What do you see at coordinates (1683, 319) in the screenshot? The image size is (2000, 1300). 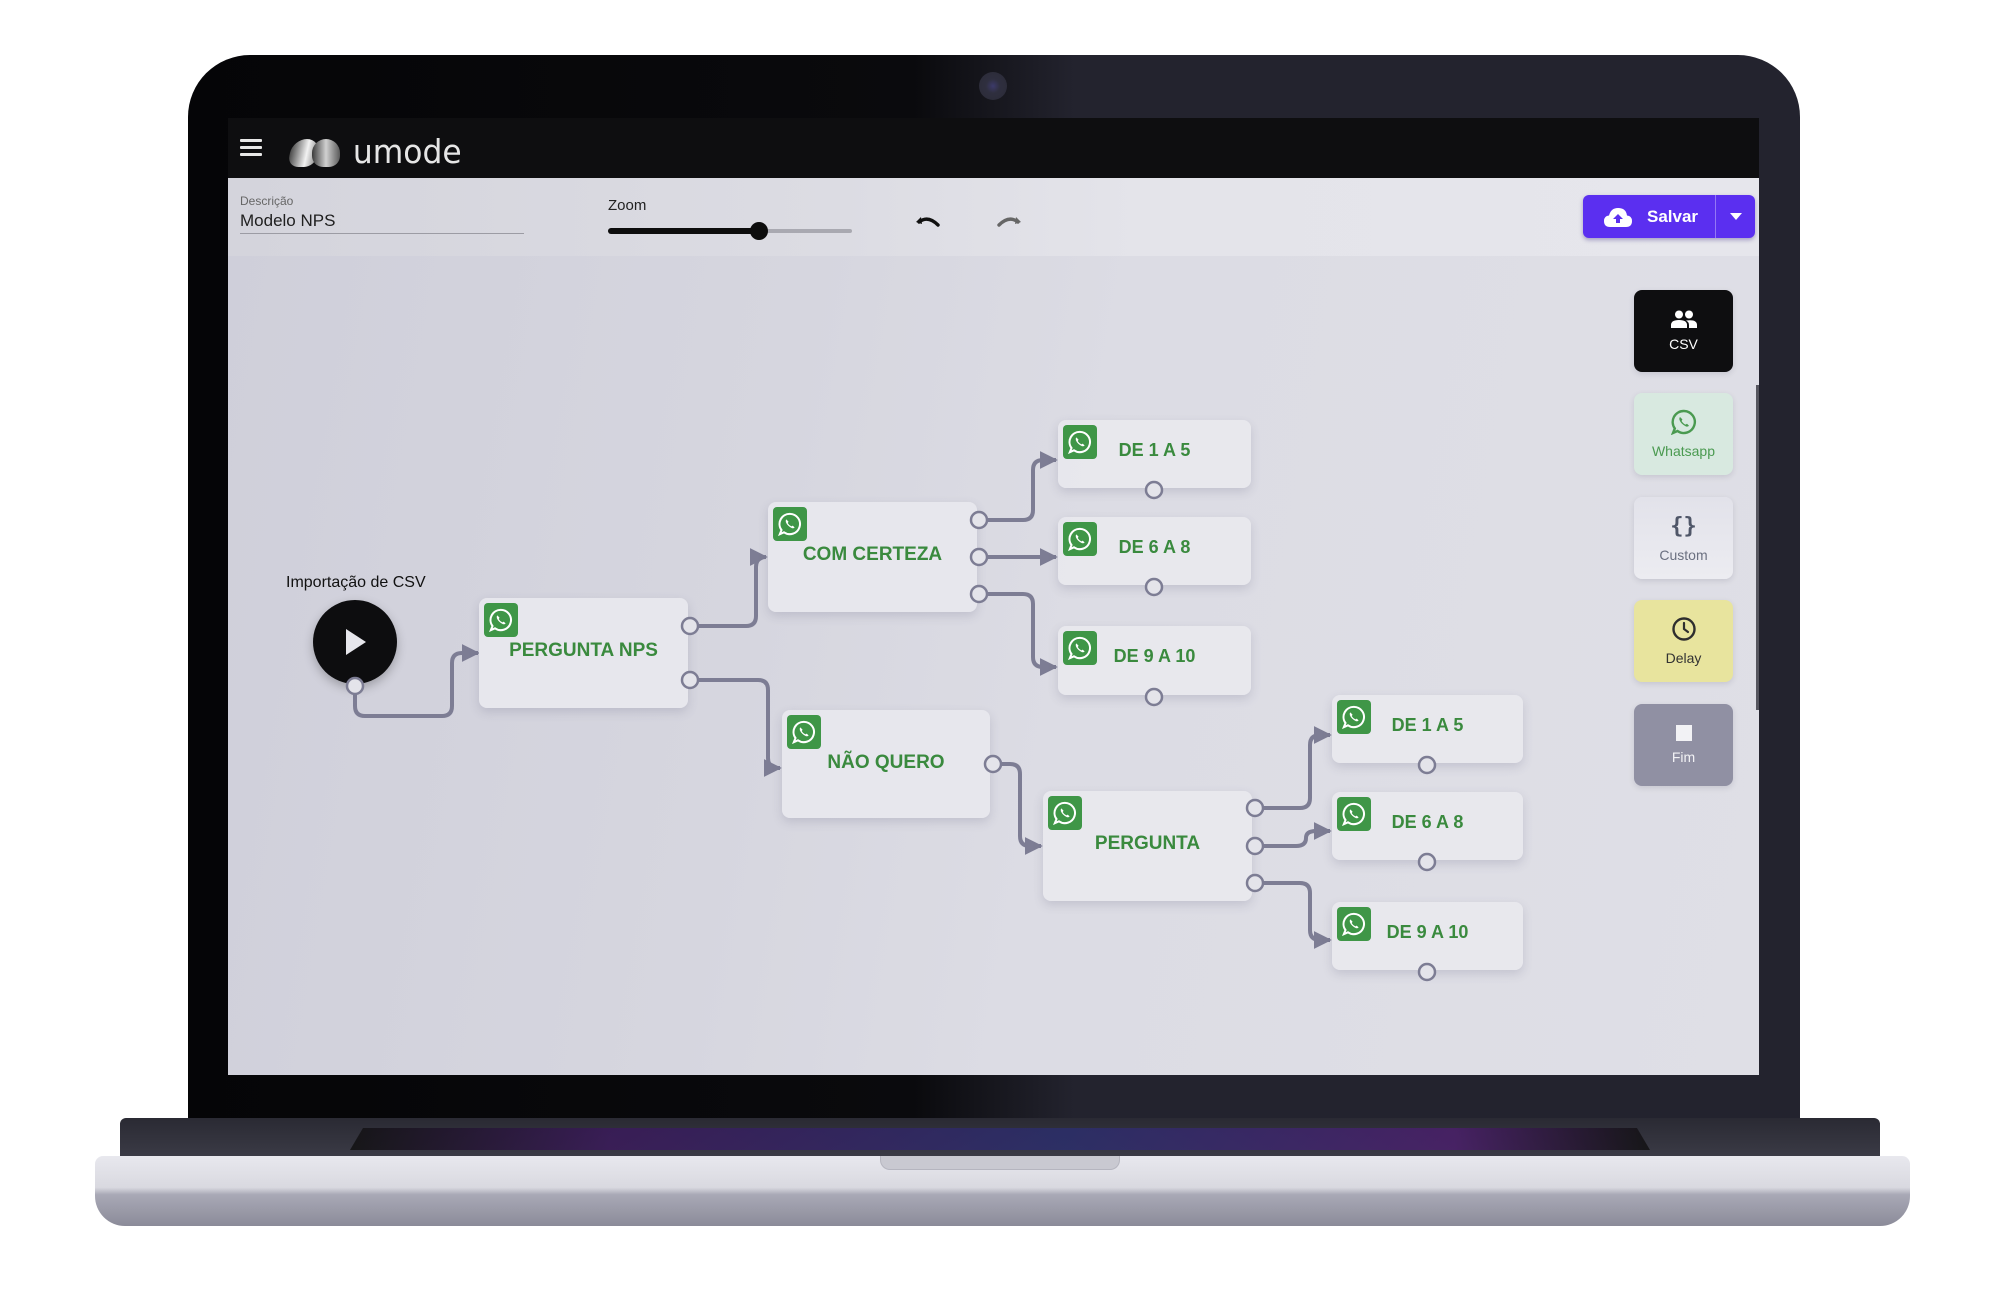 I see `users-icon` at bounding box center [1683, 319].